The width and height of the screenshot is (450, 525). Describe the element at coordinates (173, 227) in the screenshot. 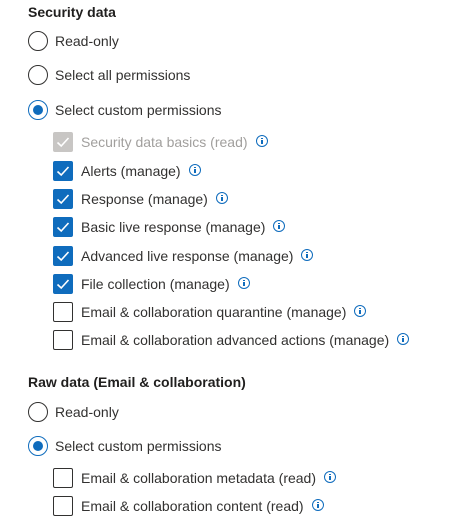

I see `checkbox-label: Basic live response (manage)` at that location.